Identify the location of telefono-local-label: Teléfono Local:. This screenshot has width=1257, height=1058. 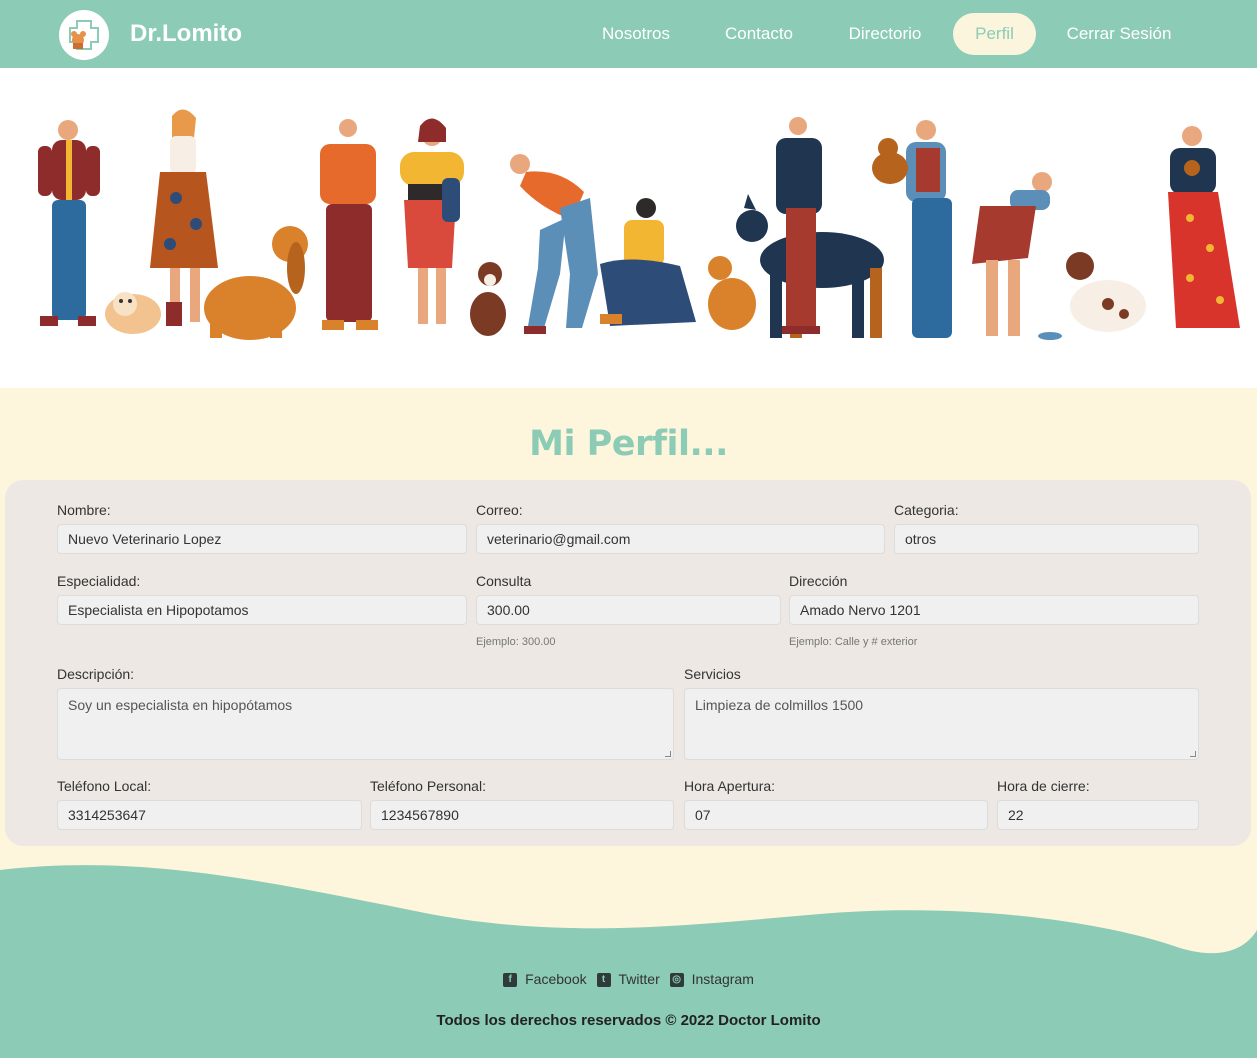
(104, 786).